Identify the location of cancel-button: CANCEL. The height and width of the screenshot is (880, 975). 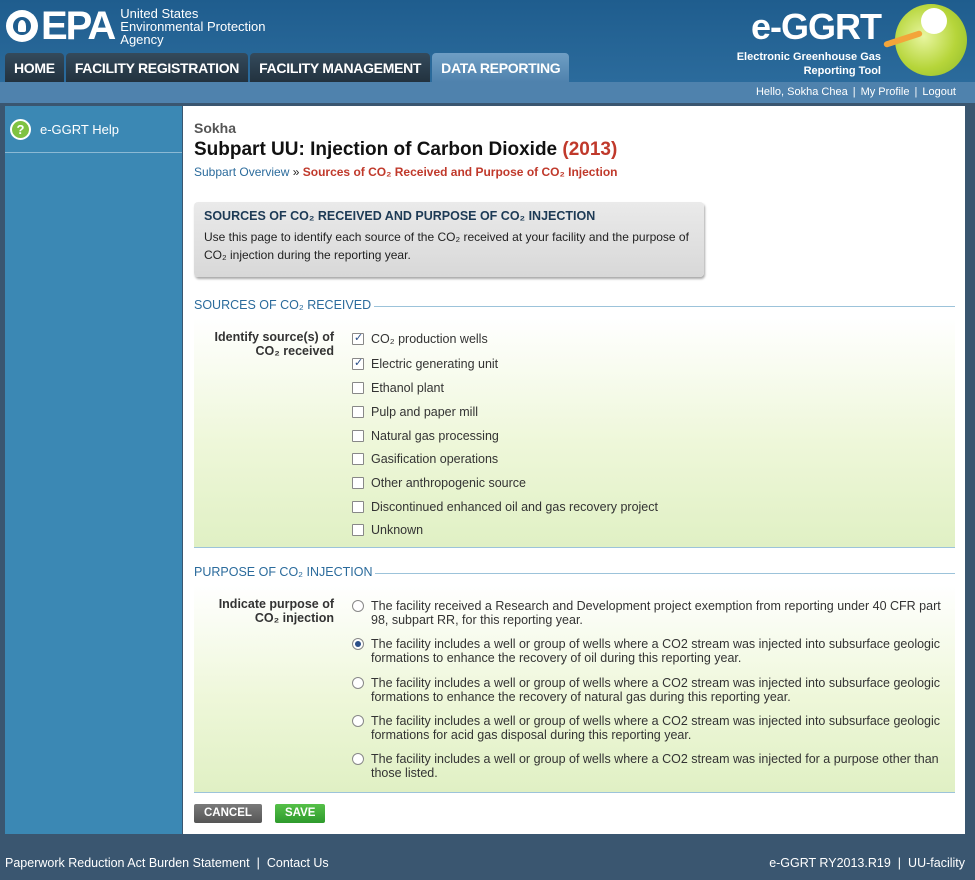
(228, 813).